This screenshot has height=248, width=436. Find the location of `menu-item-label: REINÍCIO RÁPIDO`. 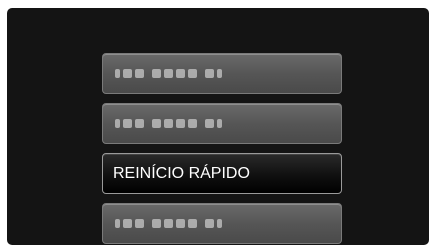

menu-item-label: REINÍCIO RÁPIDO is located at coordinates (181, 173).